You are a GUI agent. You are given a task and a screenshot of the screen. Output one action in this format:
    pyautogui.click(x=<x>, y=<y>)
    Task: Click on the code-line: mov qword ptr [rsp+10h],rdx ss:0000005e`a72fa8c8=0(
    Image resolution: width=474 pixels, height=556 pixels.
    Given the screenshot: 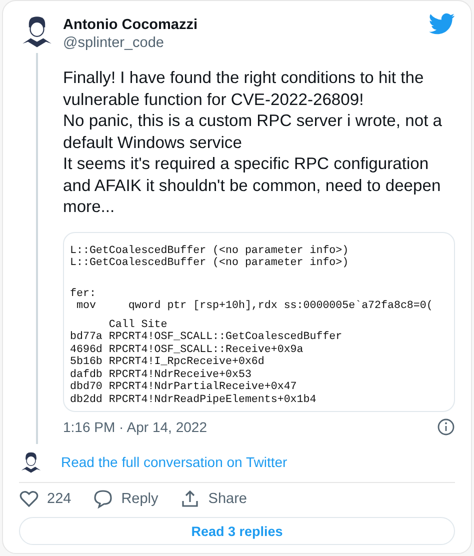 What is the action you would take?
    pyautogui.click(x=254, y=306)
    